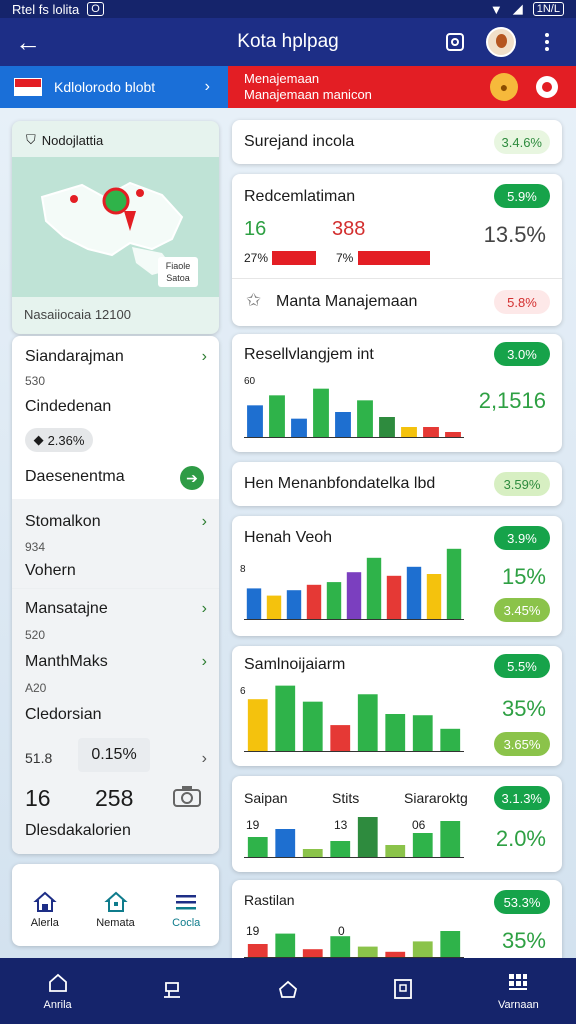 The image size is (576, 1024). I want to click on alert-banner: Menajemaan Manajemaan manicon ●, so click(402, 87).